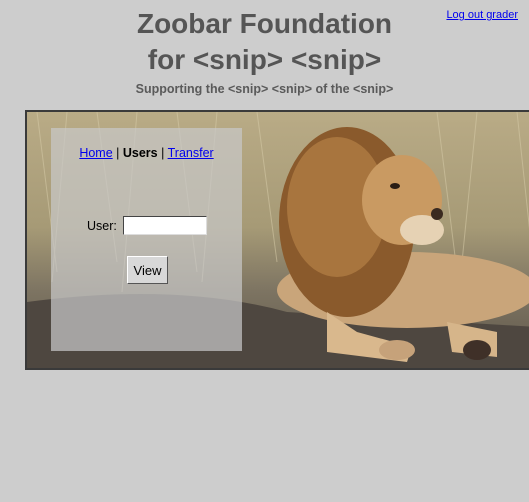 The image size is (529, 502). What do you see at coordinates (191, 153) in the screenshot?
I see `nav-transfer-link: Transfer` at bounding box center [191, 153].